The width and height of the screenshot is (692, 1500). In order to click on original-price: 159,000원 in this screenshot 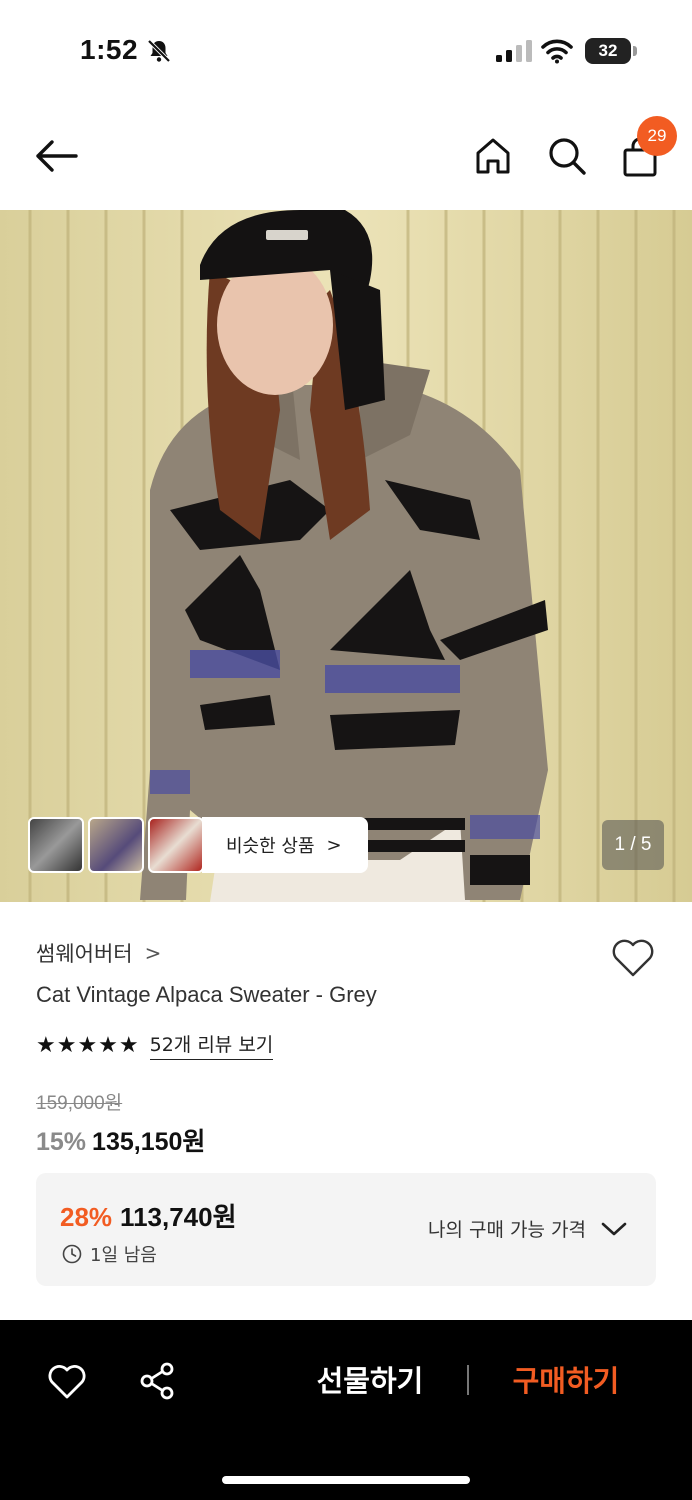, I will do `click(79, 1103)`.